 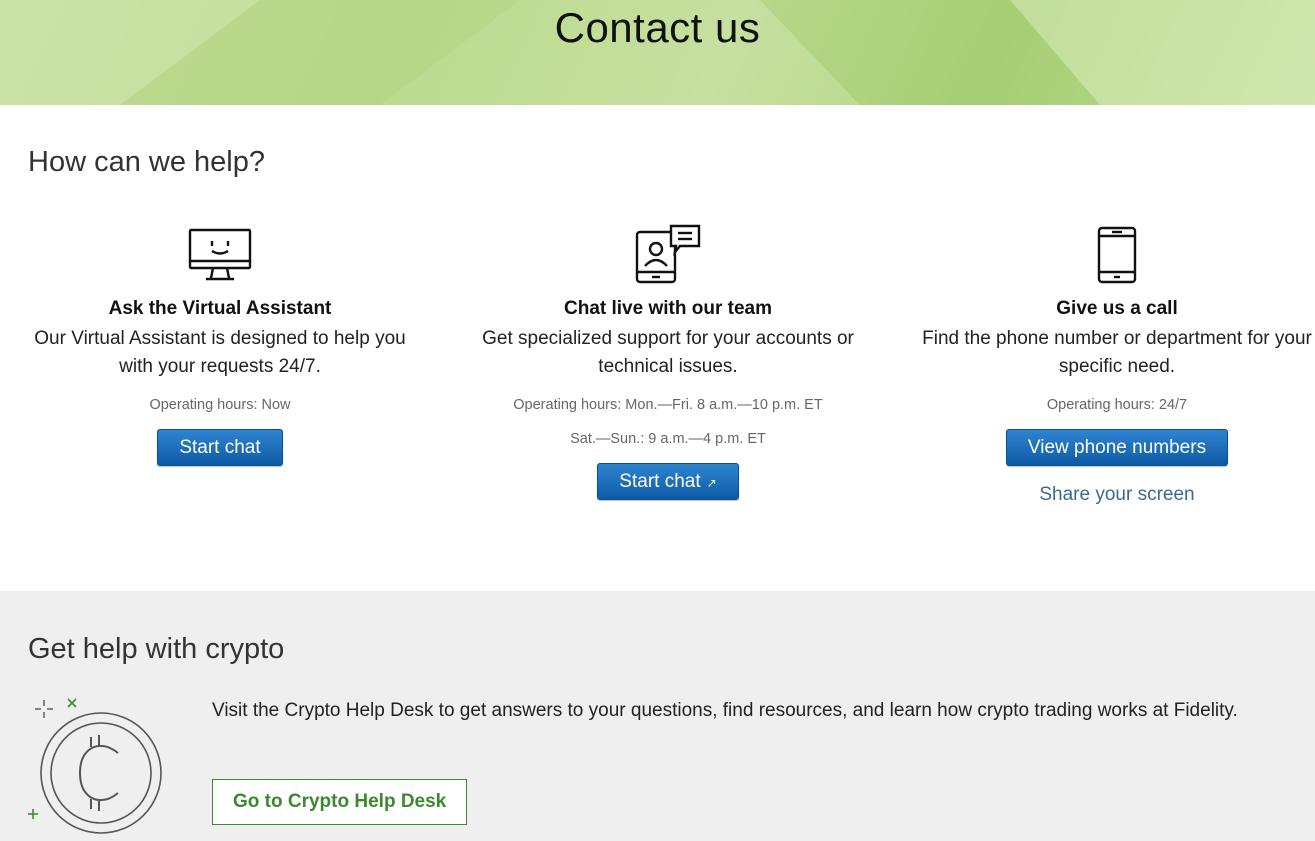 I want to click on section-title-crypto: Get help with crypto, so click(x=156, y=649).